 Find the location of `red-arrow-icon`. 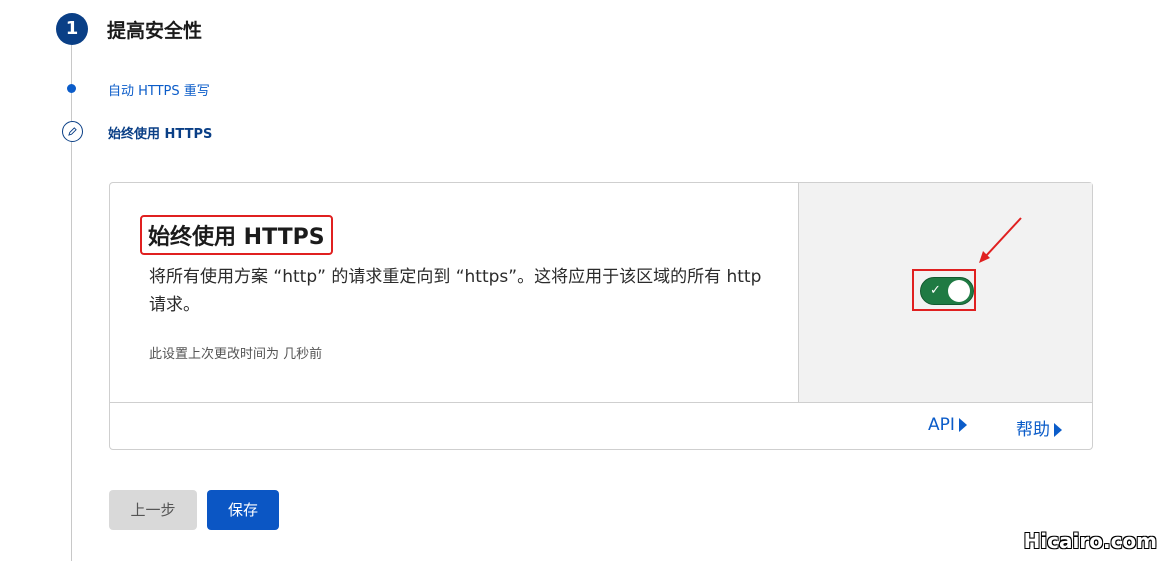

red-arrow-icon is located at coordinates (1000, 240).